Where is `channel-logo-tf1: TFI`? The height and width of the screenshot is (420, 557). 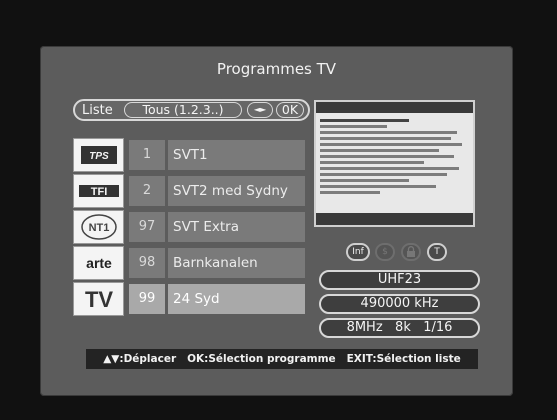 channel-logo-tf1: TFI is located at coordinates (98, 191).